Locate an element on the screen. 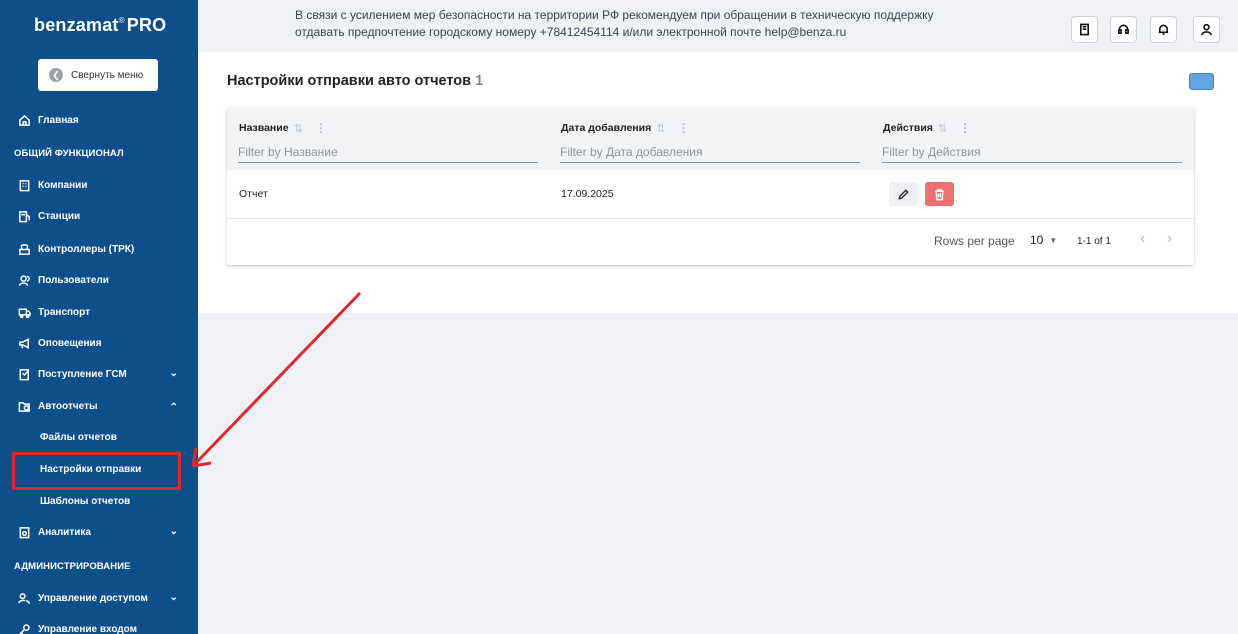 Image resolution: width=1238 pixels, height=634 pixels. receipt-icon is located at coordinates (24, 374).